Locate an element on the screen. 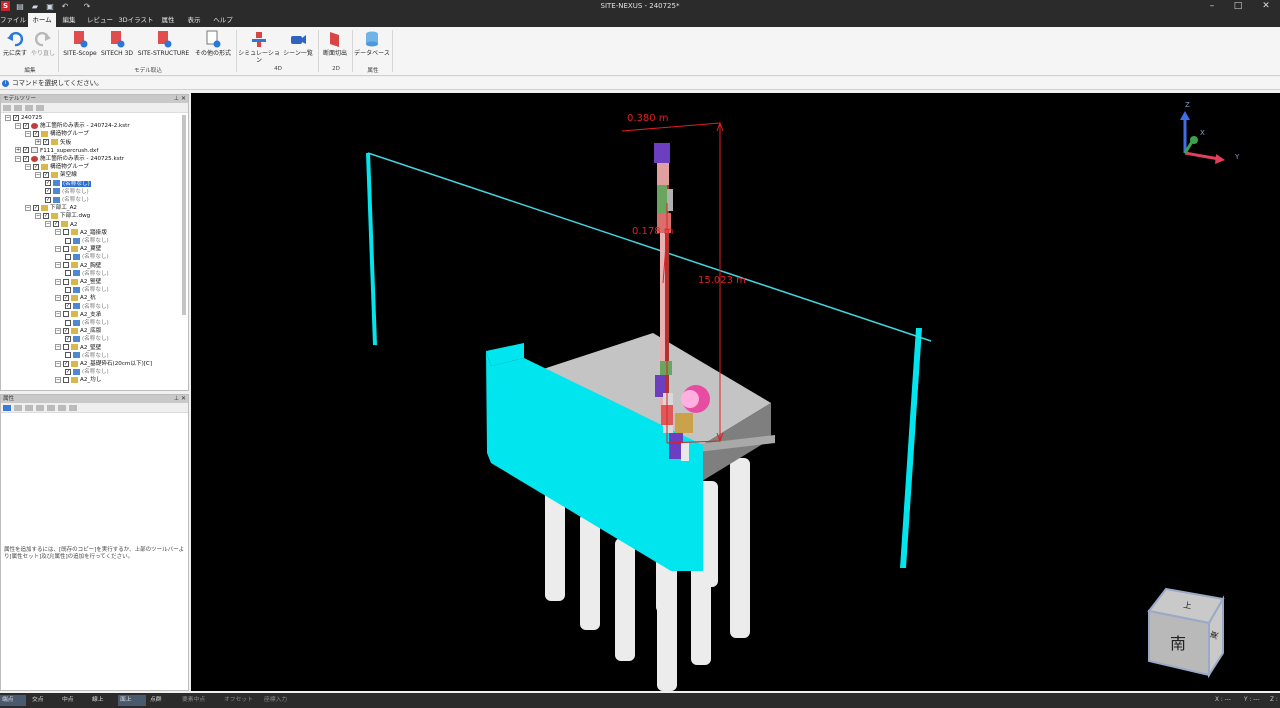 The width and height of the screenshot is (1280, 708). maximize-icon: □ is located at coordinates (1238, 6).